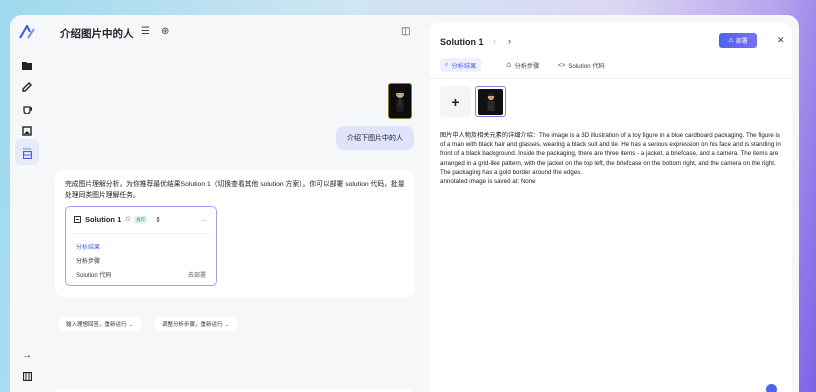 The width and height of the screenshot is (816, 392). Describe the element at coordinates (741, 42) in the screenshot. I see `deploy-label: 部署` at that location.